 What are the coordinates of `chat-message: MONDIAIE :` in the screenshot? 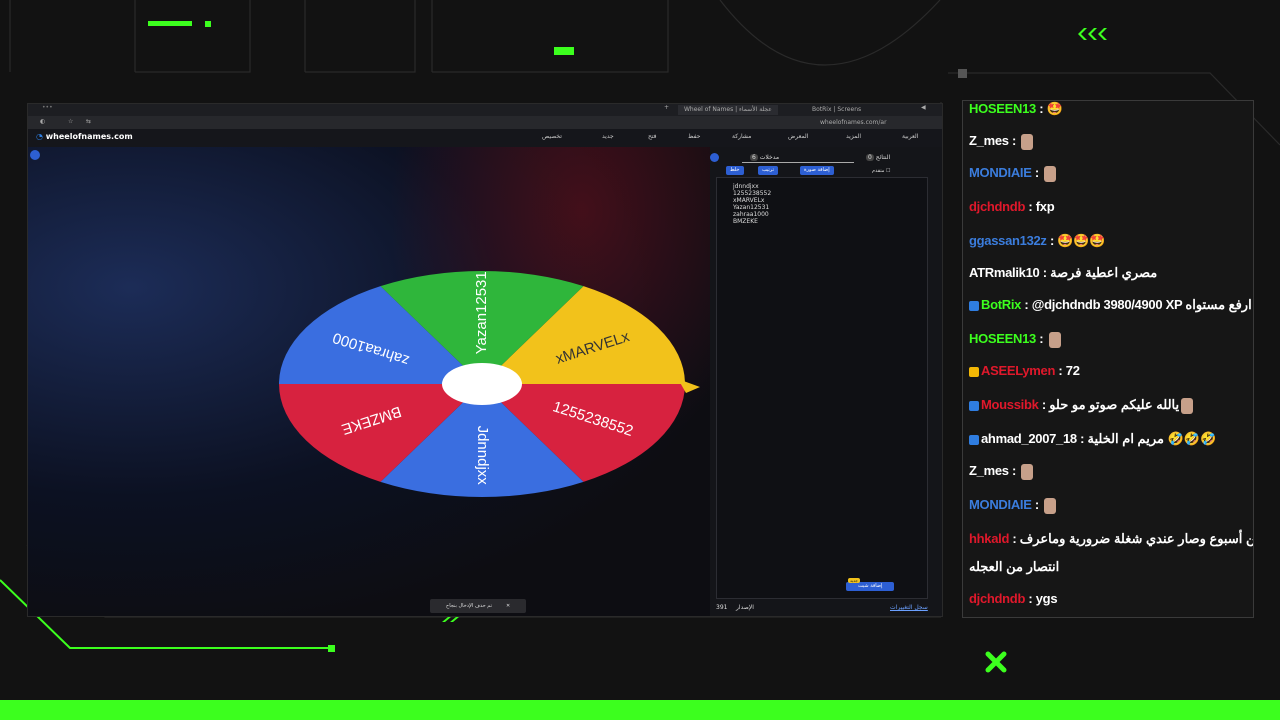 It's located at (1013, 173).